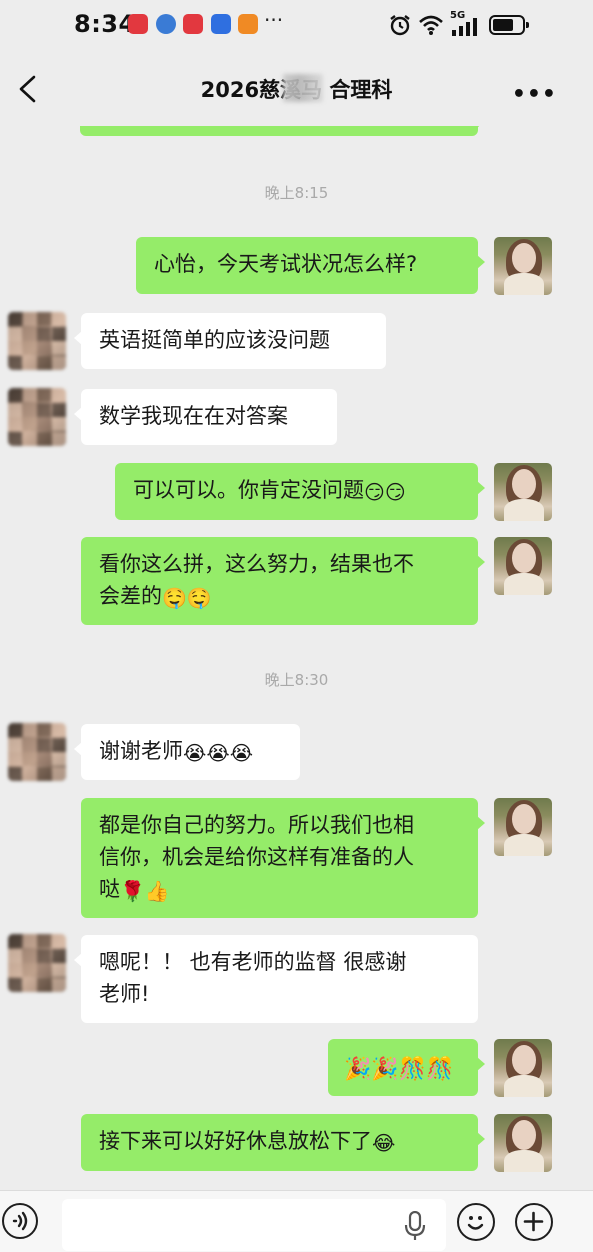  I want to click on message-text: 谢谢老师, so click(141, 751).